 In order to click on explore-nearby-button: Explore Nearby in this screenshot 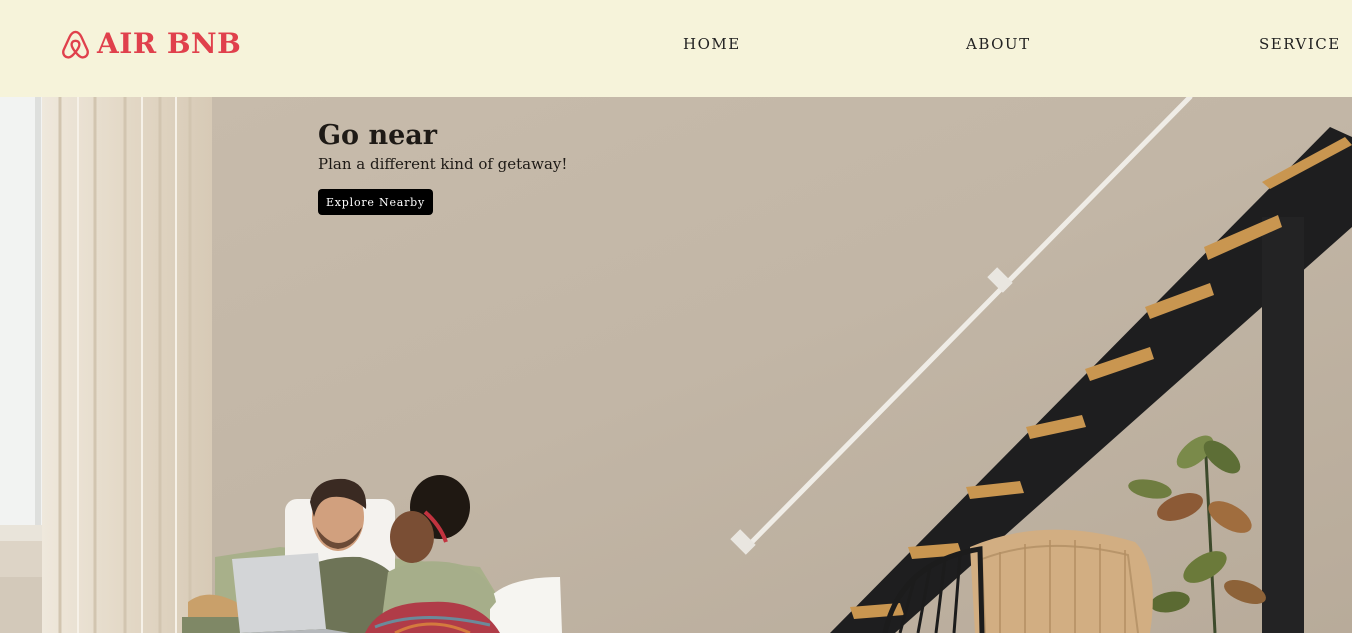, I will do `click(375, 202)`.